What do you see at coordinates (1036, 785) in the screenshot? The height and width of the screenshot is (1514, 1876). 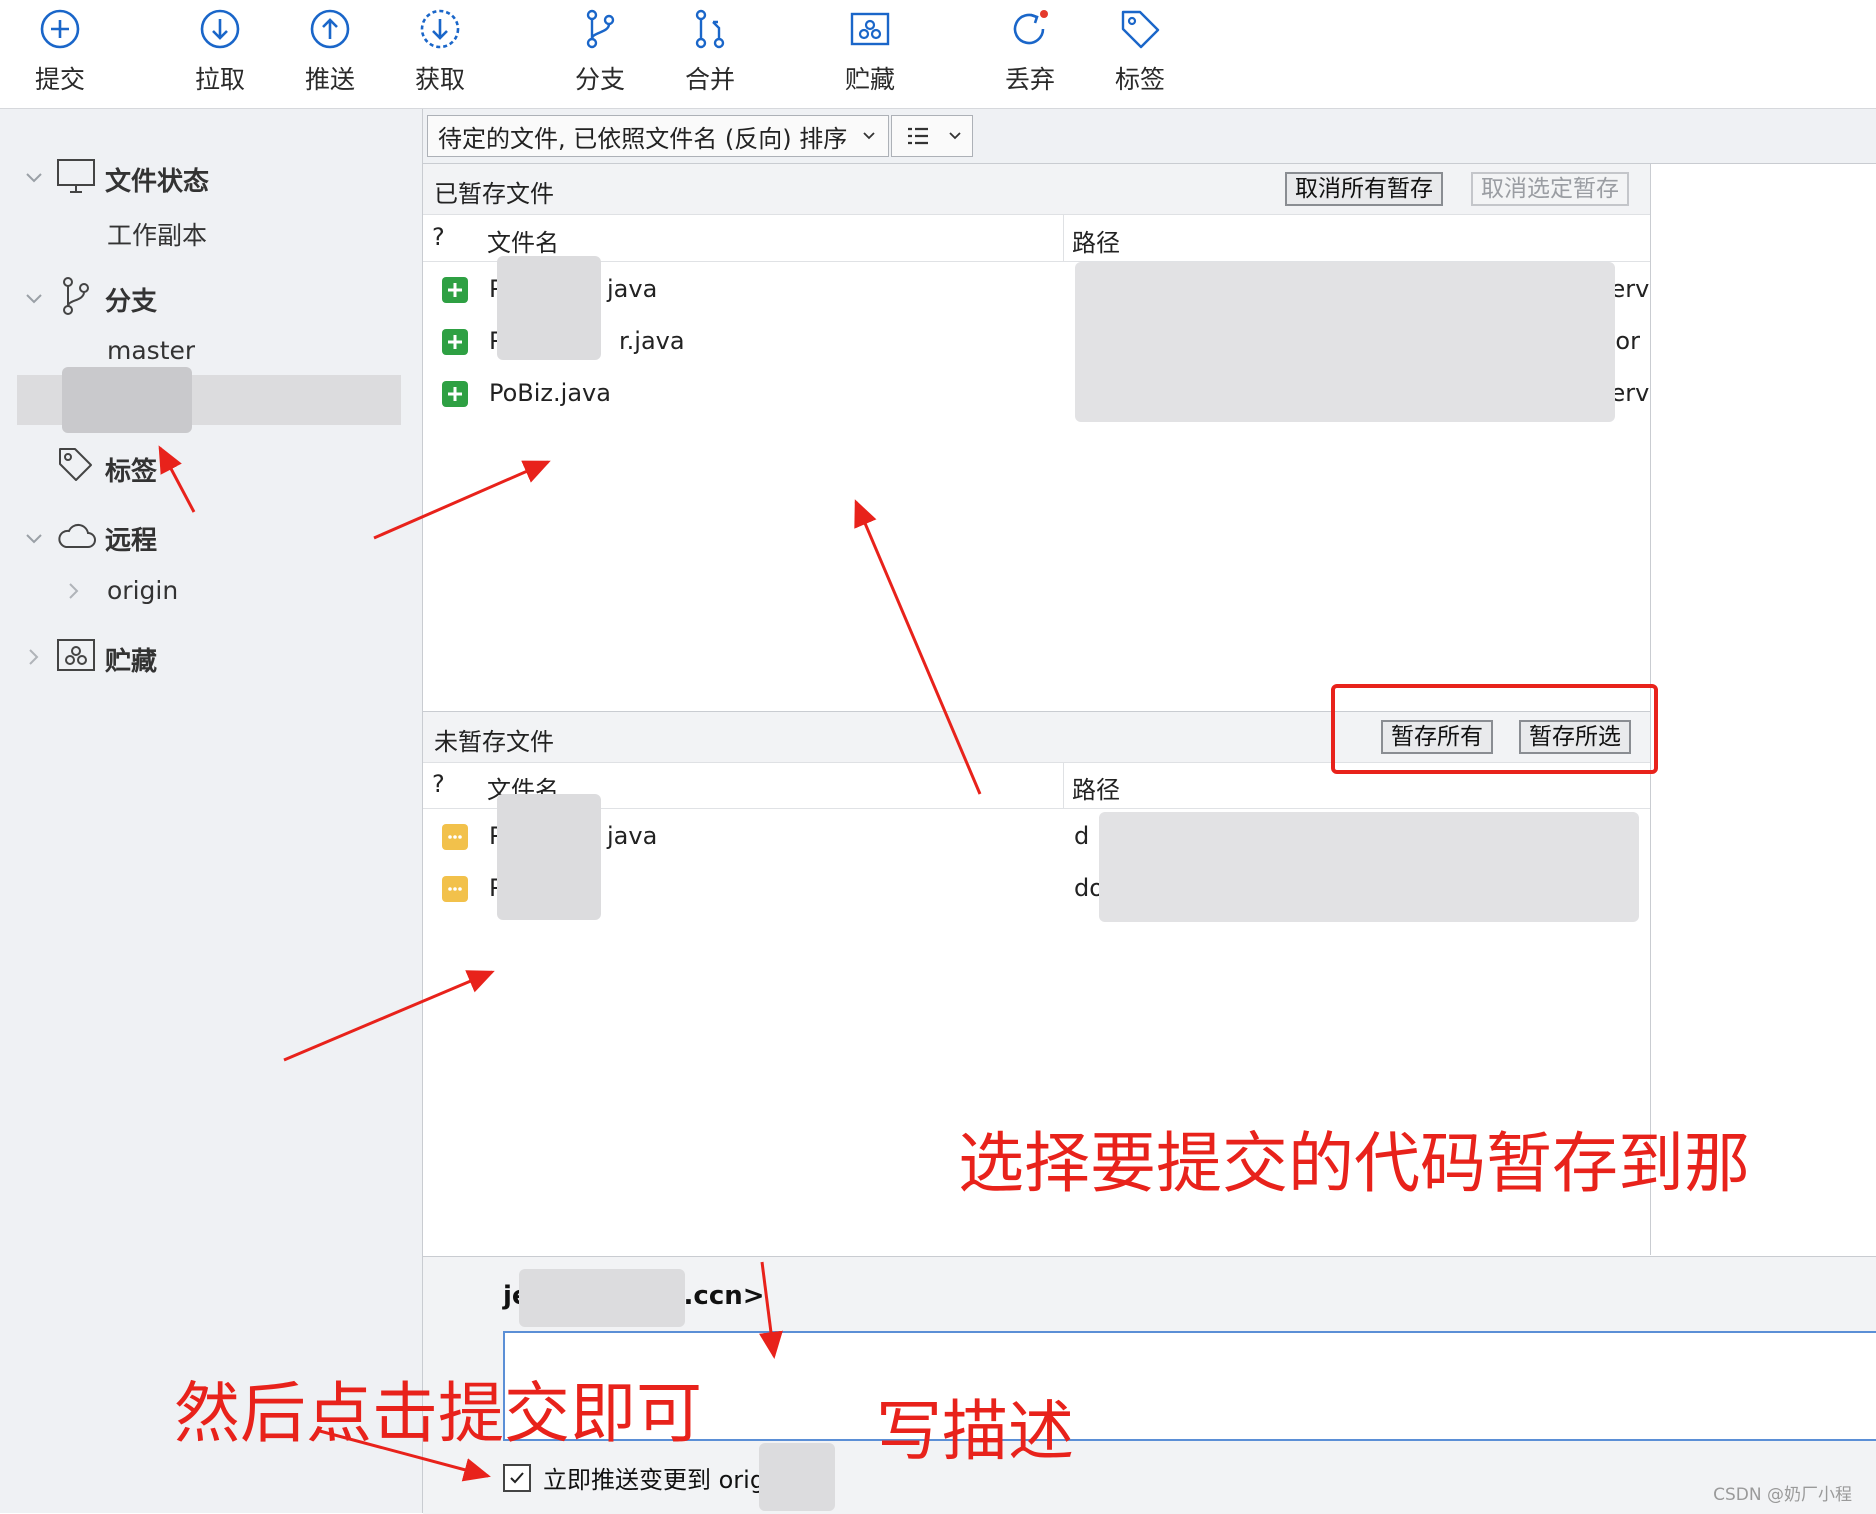 I see `unstaged-column-header: ? 文件名 路径` at bounding box center [1036, 785].